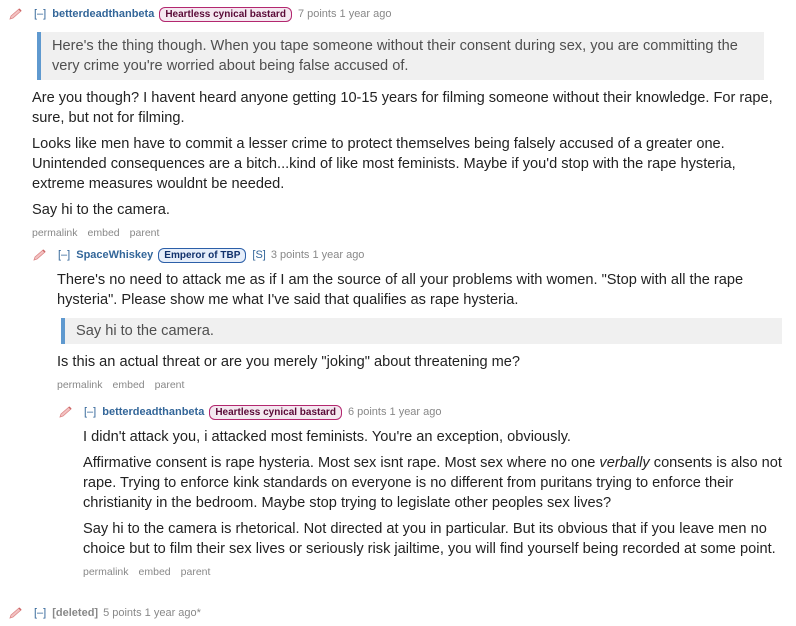  I want to click on blockquote: Say hi to the camera., so click(421, 331).